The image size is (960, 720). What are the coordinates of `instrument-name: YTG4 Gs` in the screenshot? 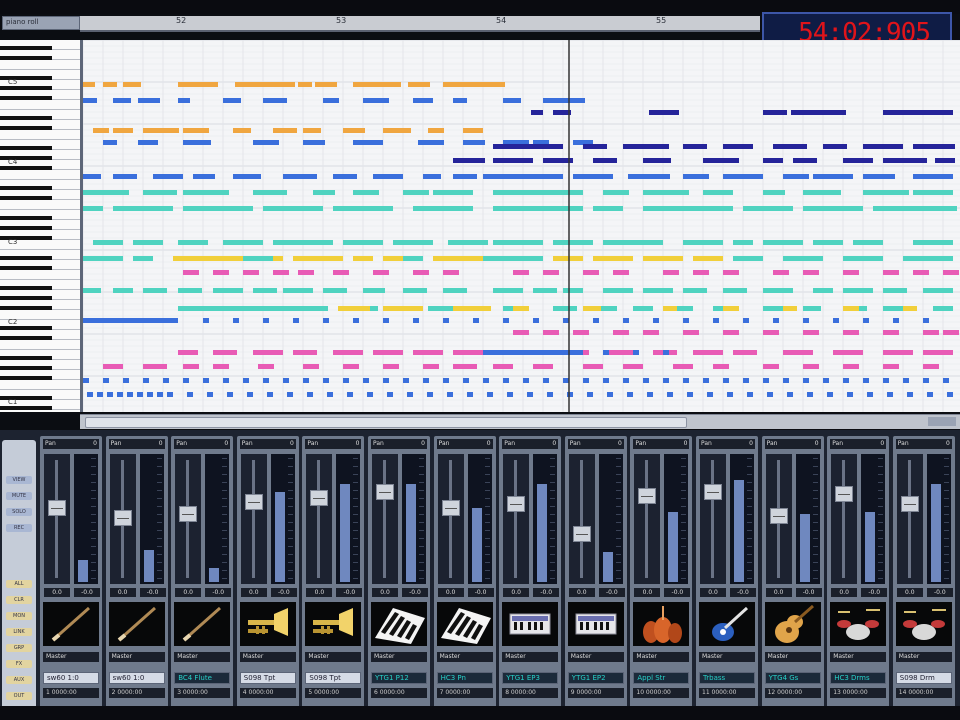 It's located at (792, 678).